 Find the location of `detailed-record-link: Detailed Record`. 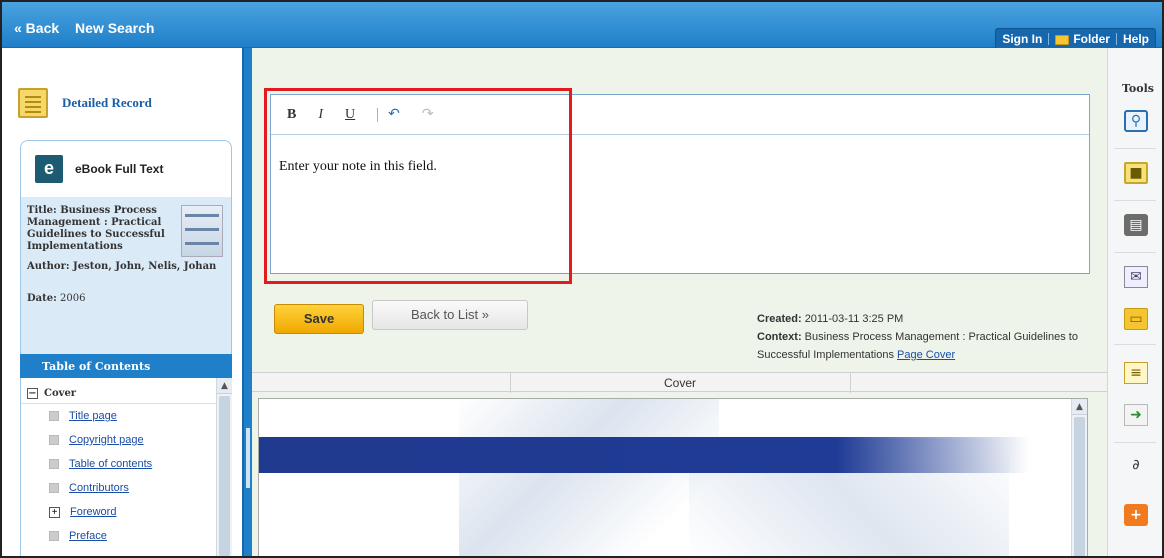

detailed-record-link: Detailed Record is located at coordinates (85, 103).